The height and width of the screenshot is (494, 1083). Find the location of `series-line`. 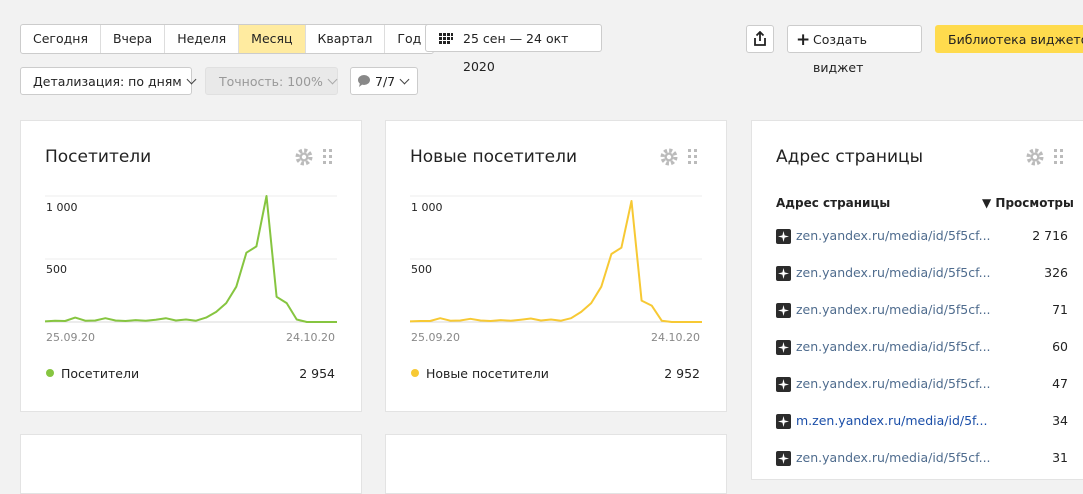

series-line is located at coordinates (556, 261).